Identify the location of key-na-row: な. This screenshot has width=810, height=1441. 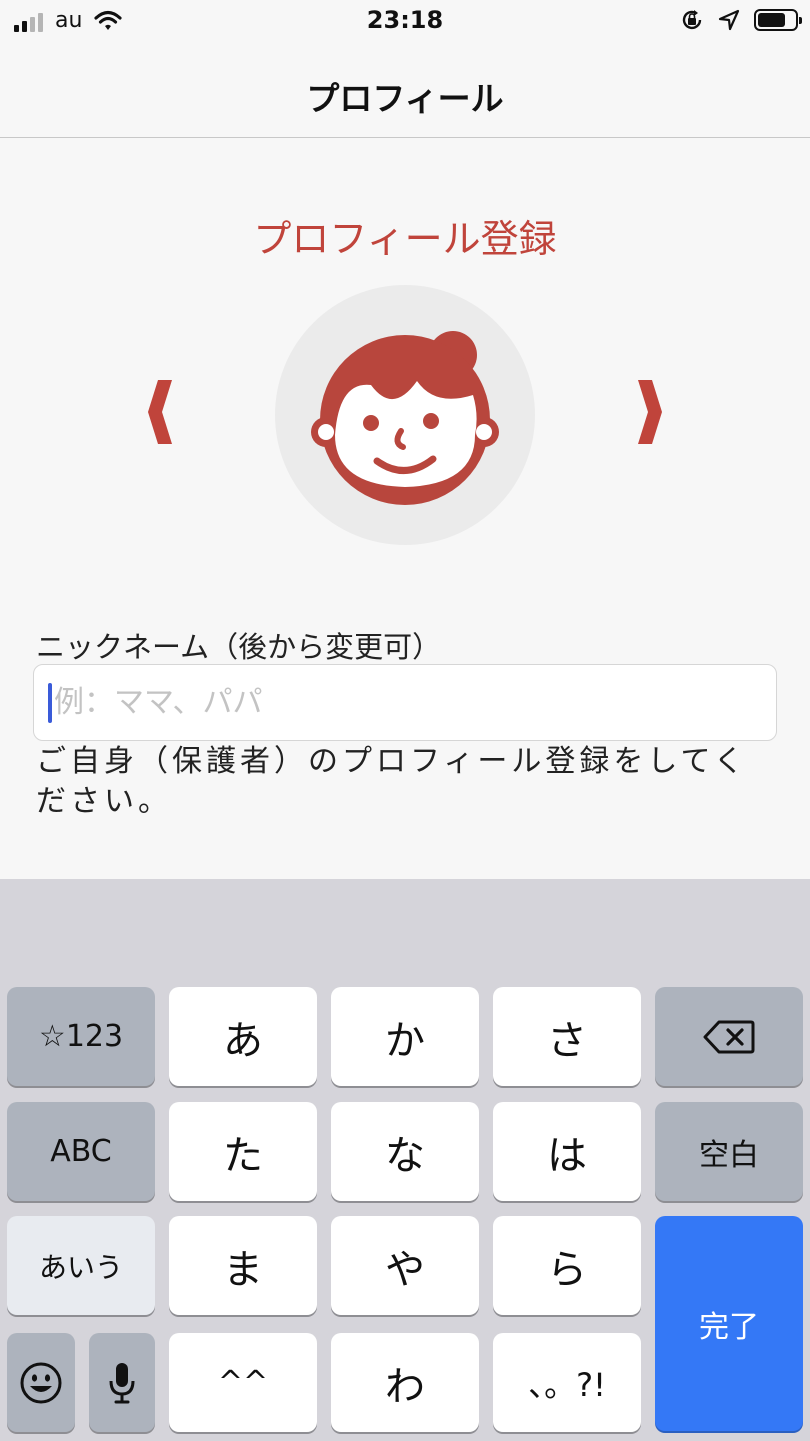
(405, 1151).